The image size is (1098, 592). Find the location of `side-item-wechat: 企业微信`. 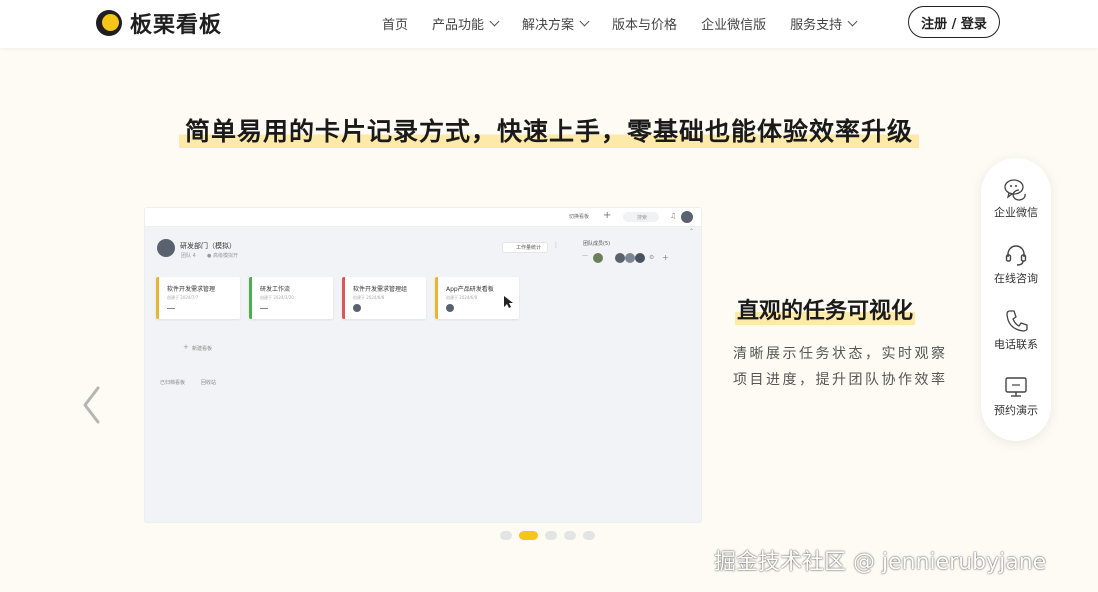

side-item-wechat: 企业微信 is located at coordinates (1016, 198).